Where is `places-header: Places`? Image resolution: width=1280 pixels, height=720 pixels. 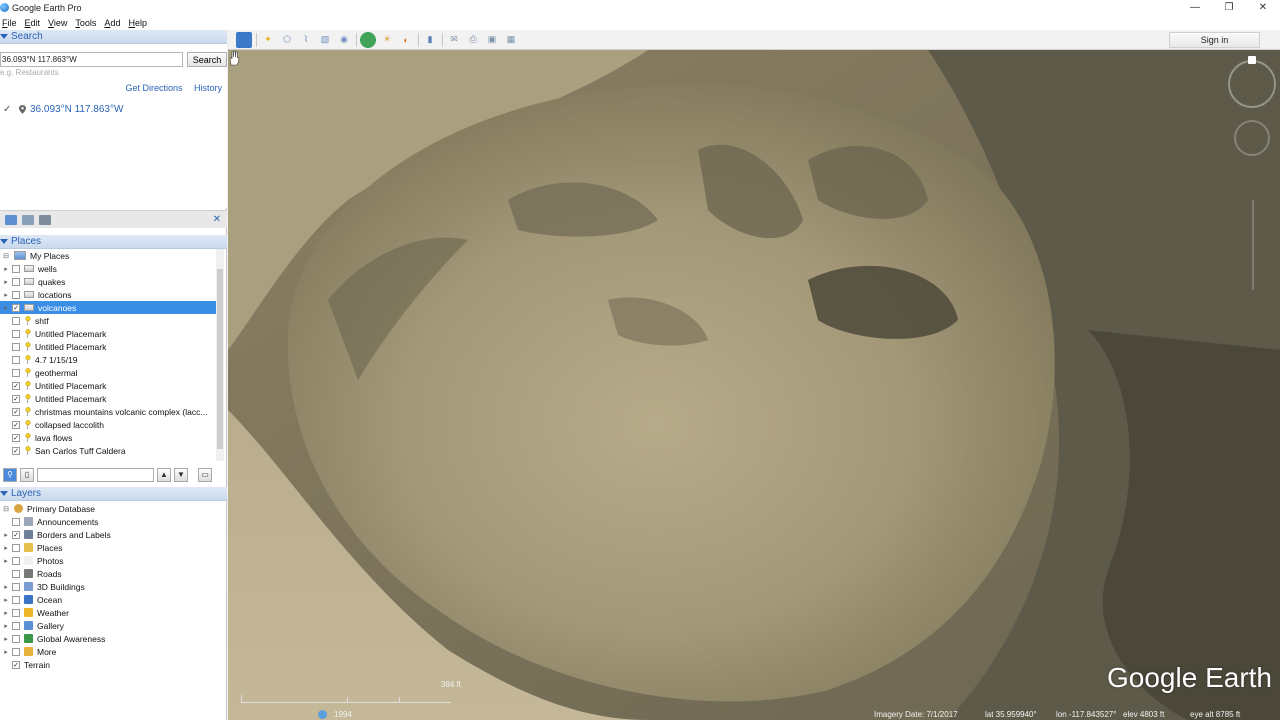 places-header: Places is located at coordinates (113, 242).